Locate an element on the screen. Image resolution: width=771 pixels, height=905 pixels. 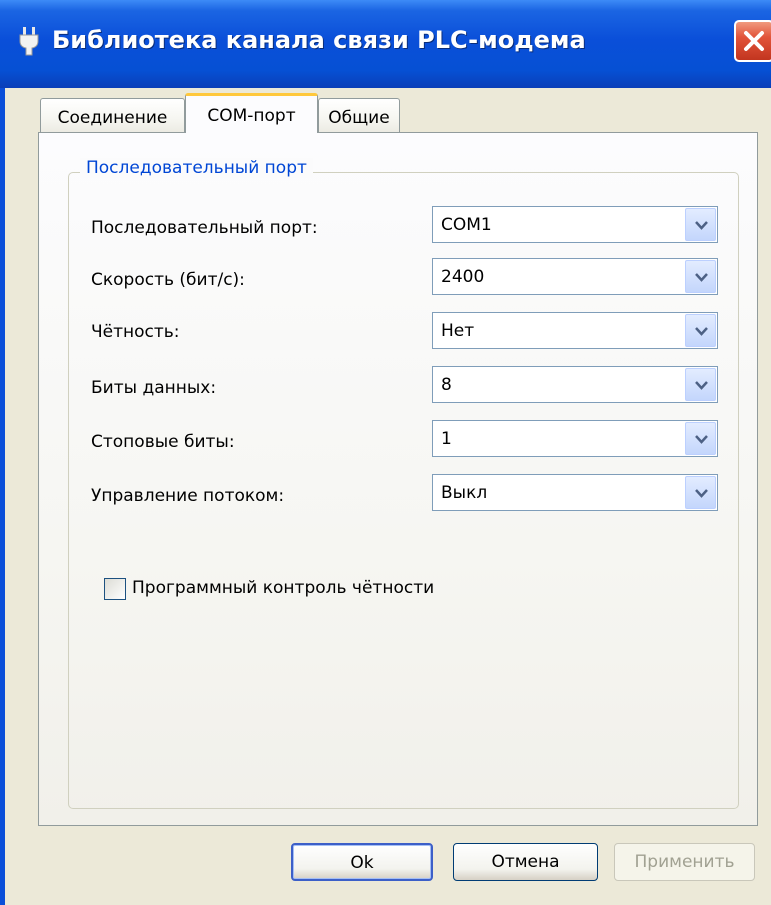
serial-port-label: Последовательный порт: is located at coordinates (204, 228).